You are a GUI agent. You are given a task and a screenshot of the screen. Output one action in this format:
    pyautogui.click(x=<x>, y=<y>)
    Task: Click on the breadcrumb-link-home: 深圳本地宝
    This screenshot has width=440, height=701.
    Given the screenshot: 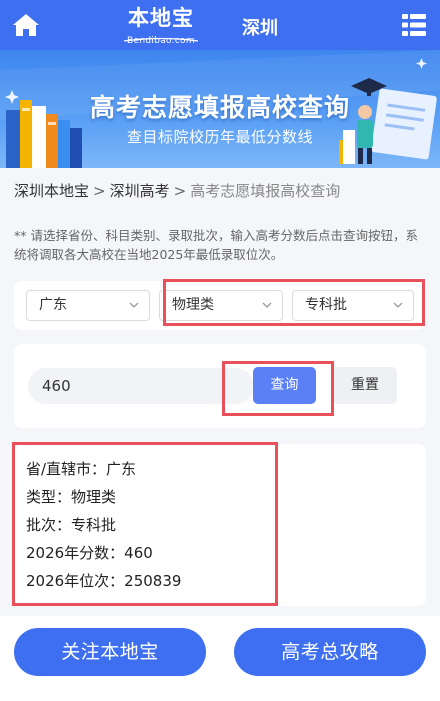 What is the action you would take?
    pyautogui.click(x=51, y=191)
    